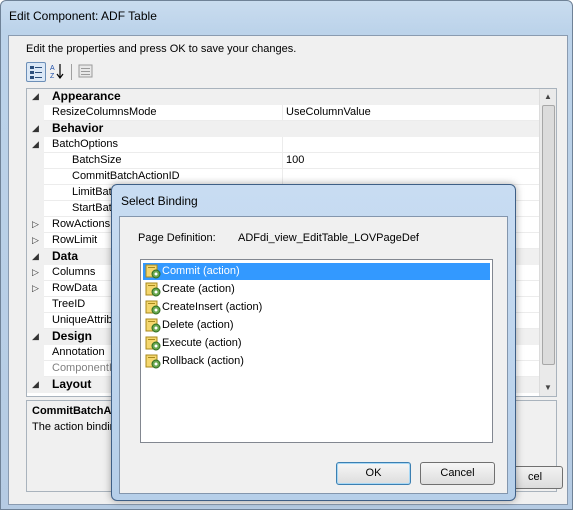  What do you see at coordinates (535, 477) in the screenshot?
I see `outer-cancel-label: cel` at bounding box center [535, 477].